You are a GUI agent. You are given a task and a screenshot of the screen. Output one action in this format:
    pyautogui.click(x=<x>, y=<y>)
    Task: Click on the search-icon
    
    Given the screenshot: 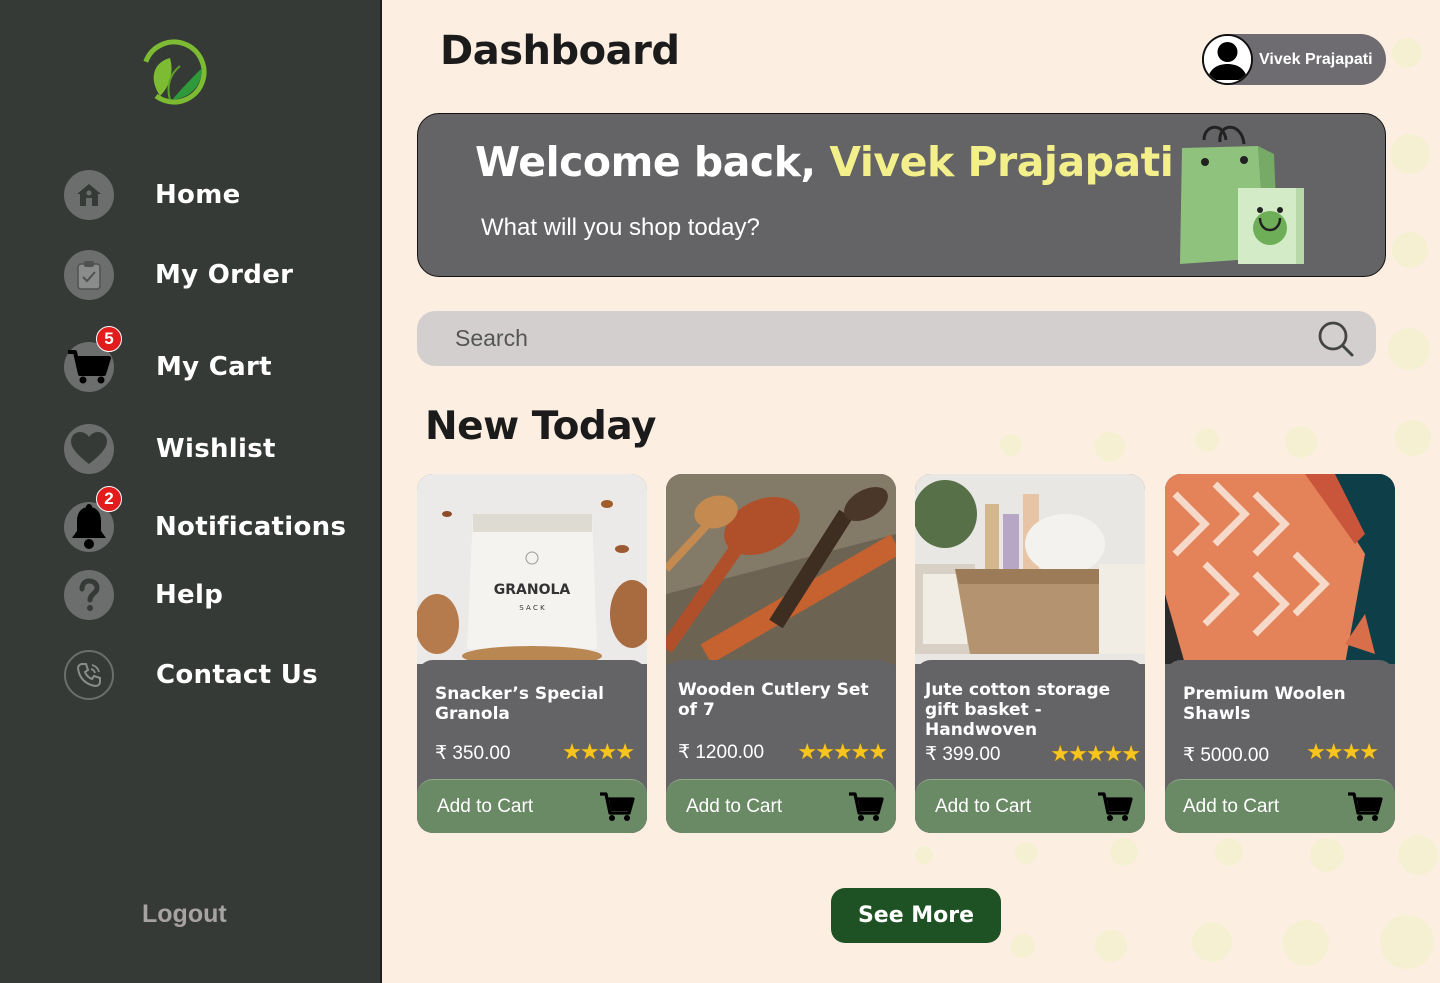 What is the action you would take?
    pyautogui.click(x=1336, y=339)
    